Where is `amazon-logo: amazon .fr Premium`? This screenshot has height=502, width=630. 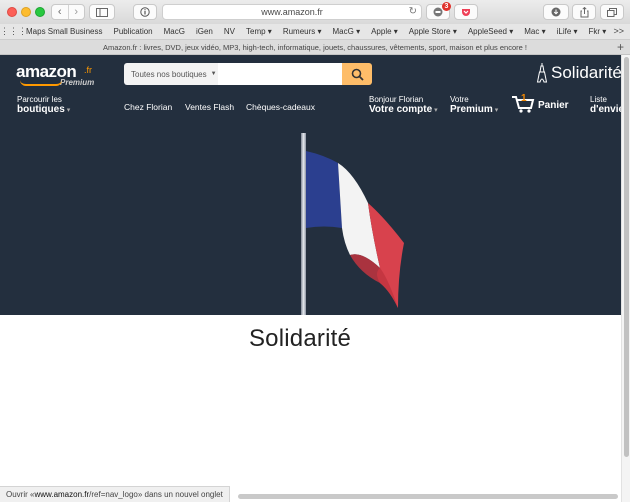
amazon-logo: amazon .fr Premium is located at coordinates (55, 74).